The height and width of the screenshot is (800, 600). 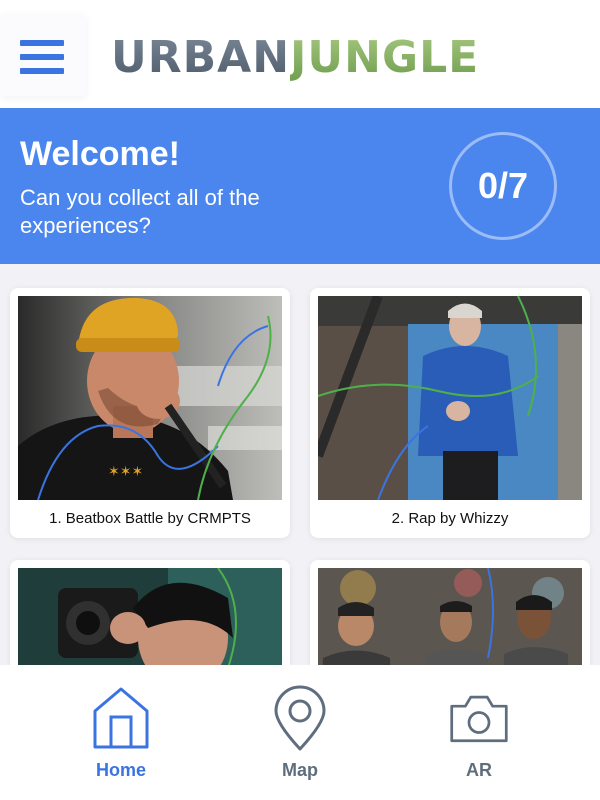 I want to click on welcome-subtitle: Can you collect all of the experiences?, so click(x=140, y=211).